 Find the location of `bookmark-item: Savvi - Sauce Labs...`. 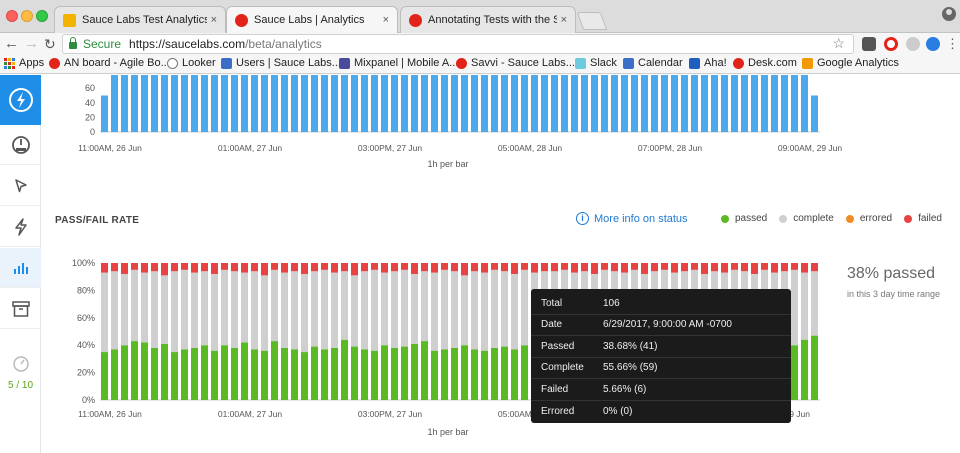

bookmark-item: Savvi - Sauce Labs... is located at coordinates (515, 63).